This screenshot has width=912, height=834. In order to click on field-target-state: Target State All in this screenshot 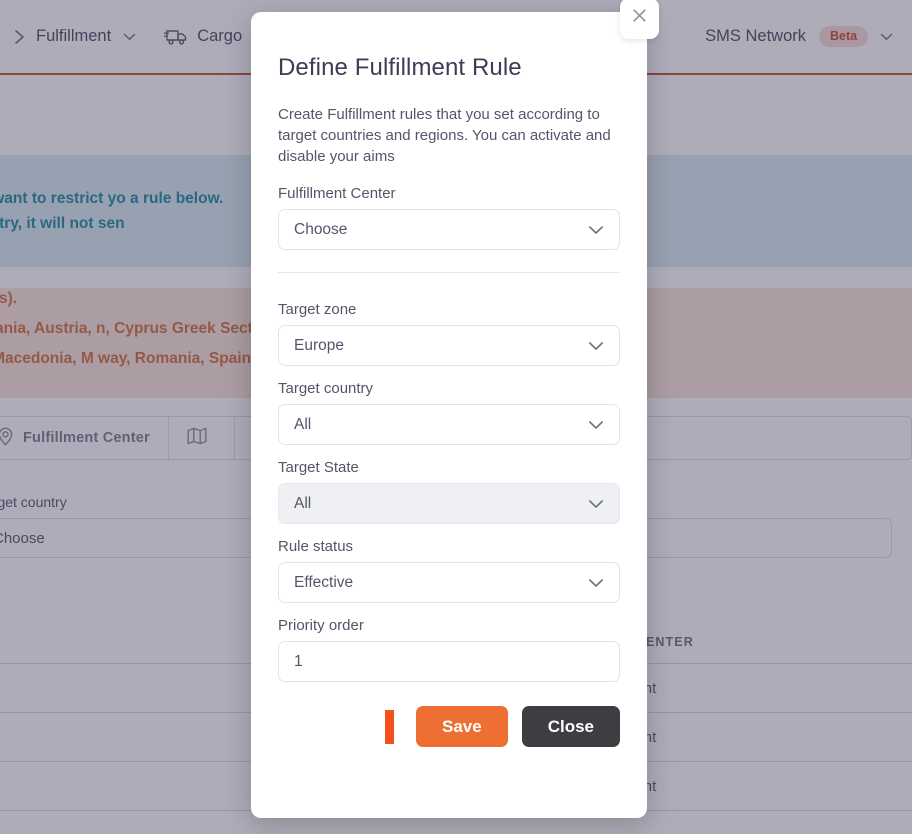, I will do `click(449, 491)`.